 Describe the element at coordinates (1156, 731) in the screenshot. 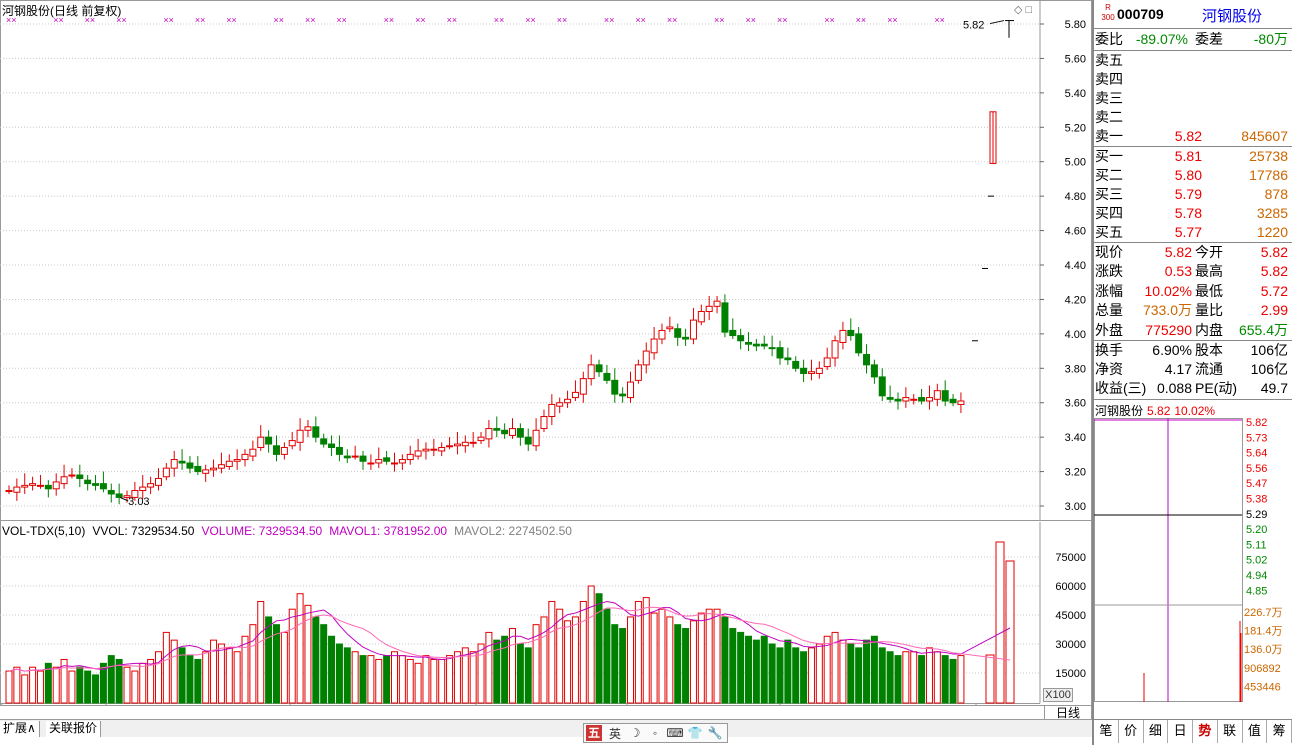

I see `quote-tab-细: 细` at that location.